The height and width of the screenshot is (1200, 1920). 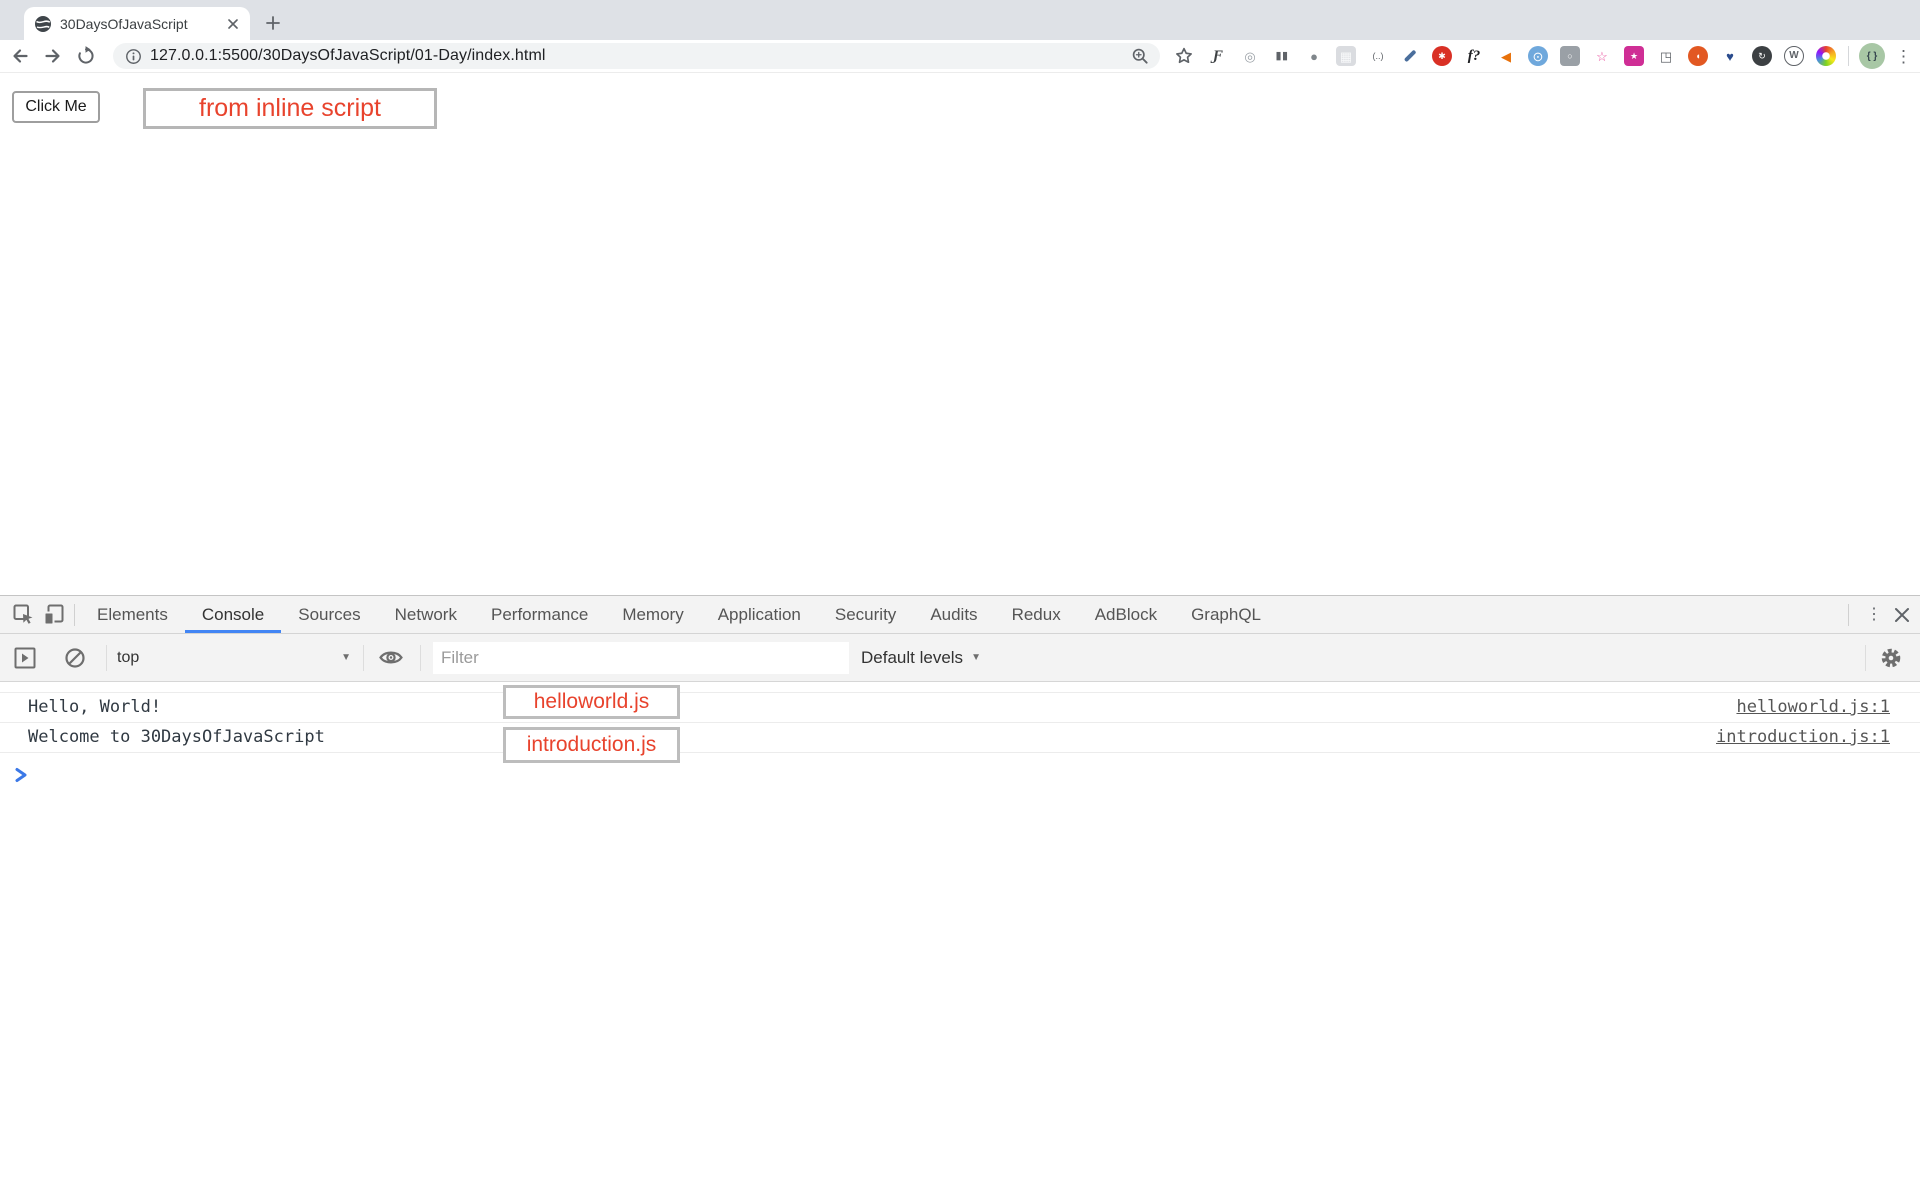 What do you see at coordinates (1602, 56) in the screenshot?
I see `pink-star-outline-icon: ☆` at bounding box center [1602, 56].